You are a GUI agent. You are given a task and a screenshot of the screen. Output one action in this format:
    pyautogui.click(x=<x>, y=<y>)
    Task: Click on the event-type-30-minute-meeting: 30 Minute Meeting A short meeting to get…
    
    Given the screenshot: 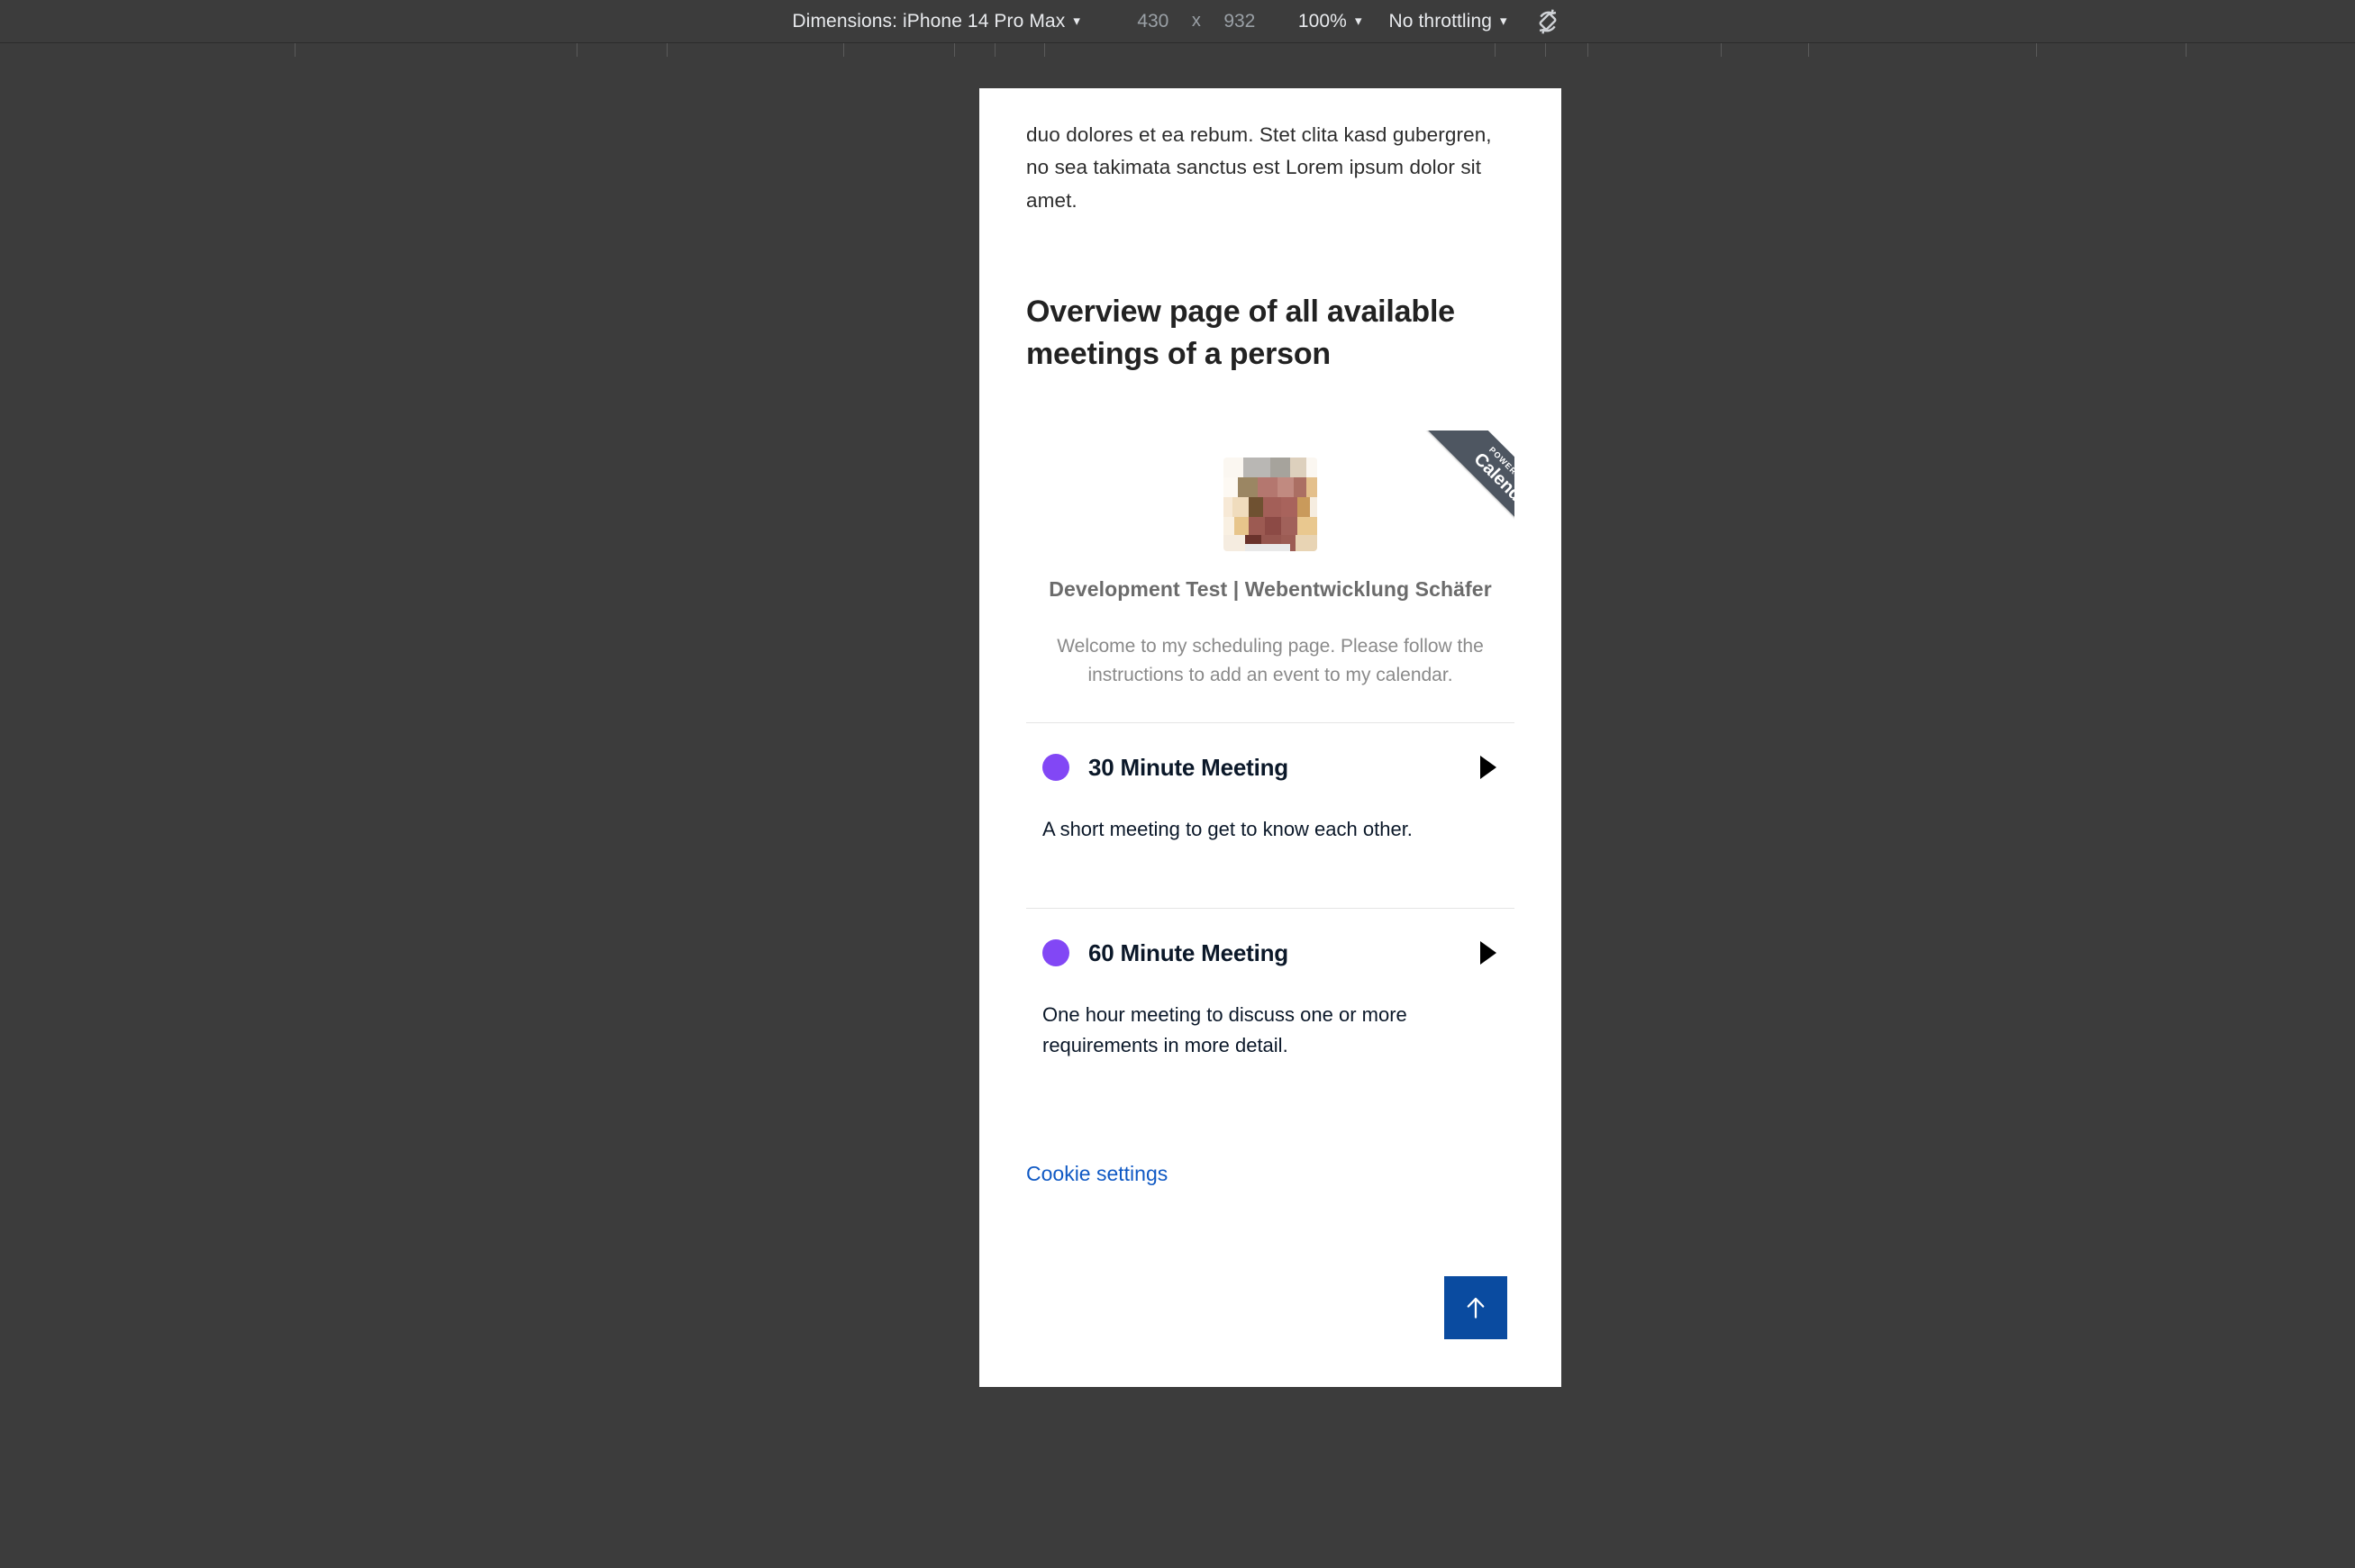 What is the action you would take?
    pyautogui.click(x=1270, y=799)
    